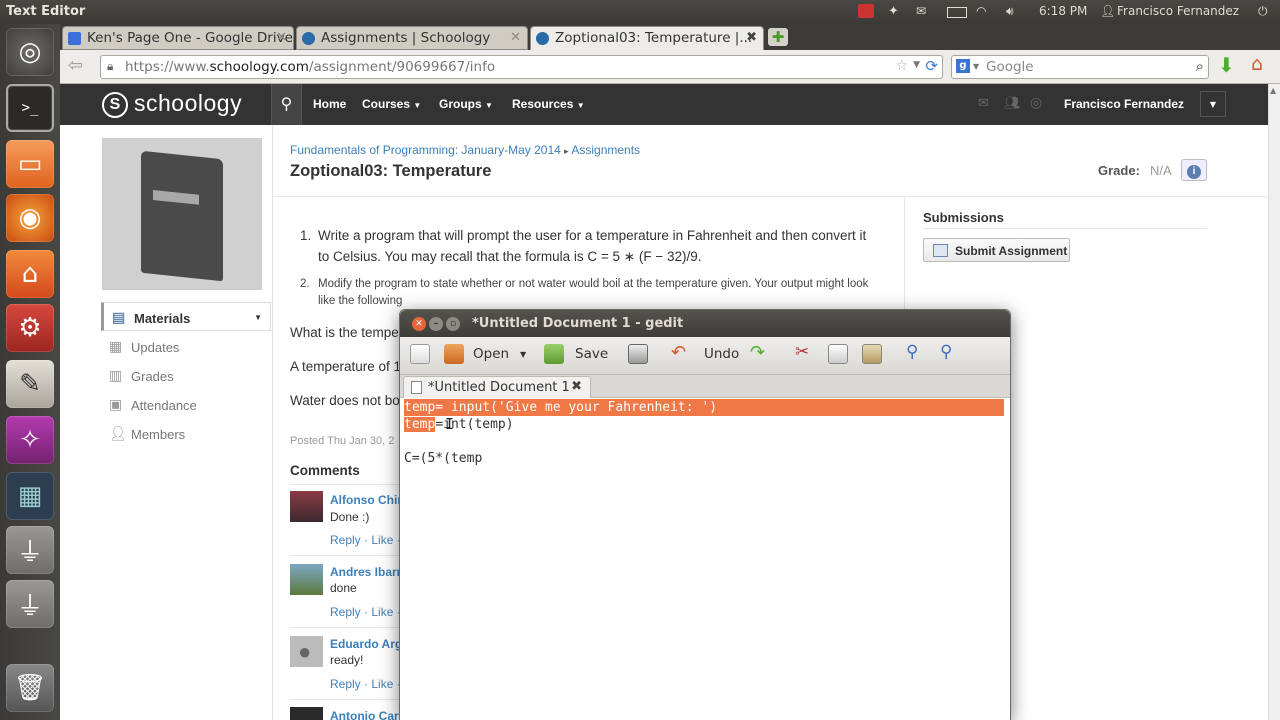 This screenshot has width=1280, height=720. Describe the element at coordinates (466, 104) in the screenshot. I see `nav-groups: Groups ▼` at that location.